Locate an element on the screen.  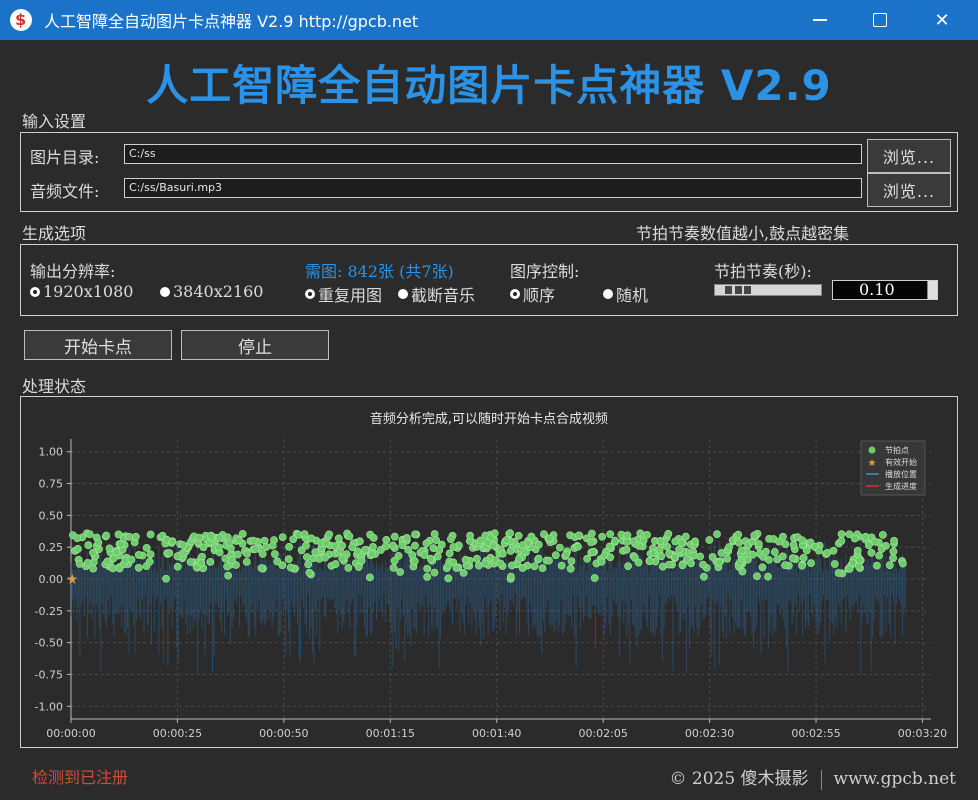
order-sequential-radio: 顺序 is located at coordinates (532, 294).